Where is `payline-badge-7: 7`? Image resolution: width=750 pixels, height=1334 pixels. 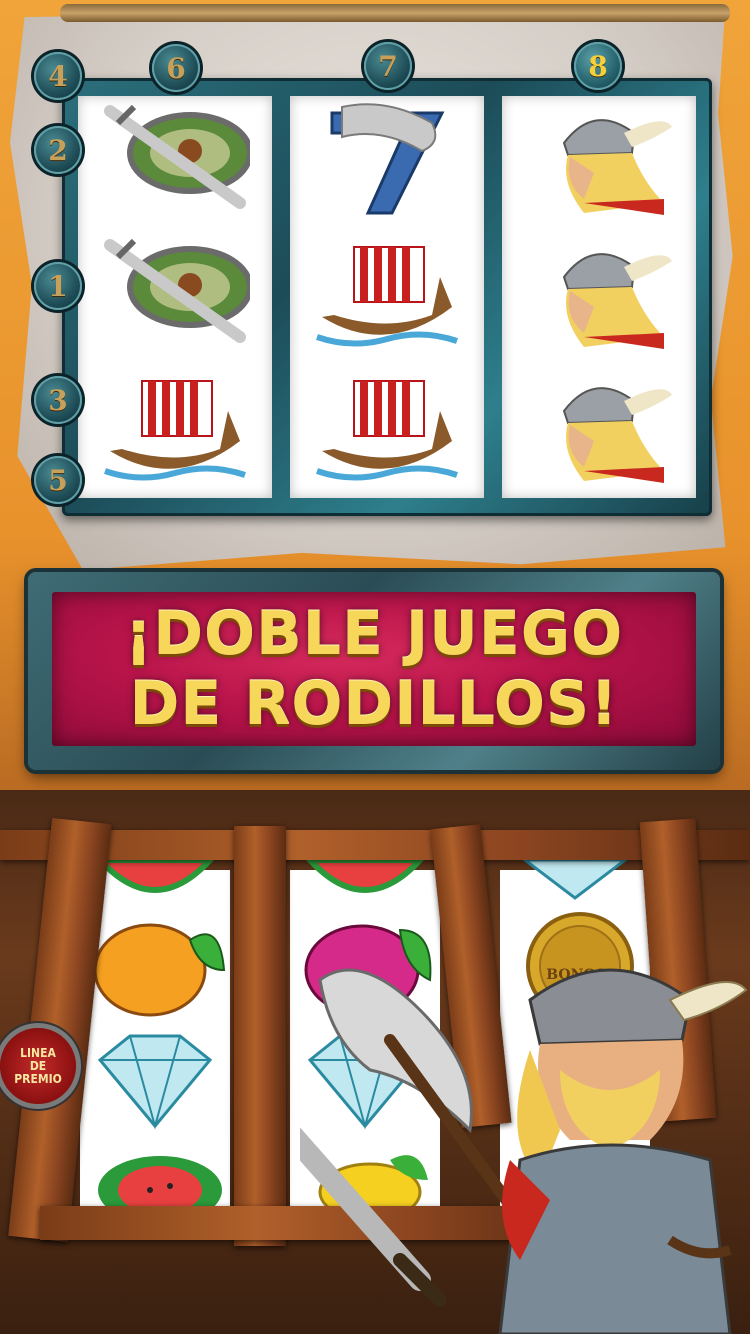 payline-badge-7: 7 is located at coordinates (388, 66).